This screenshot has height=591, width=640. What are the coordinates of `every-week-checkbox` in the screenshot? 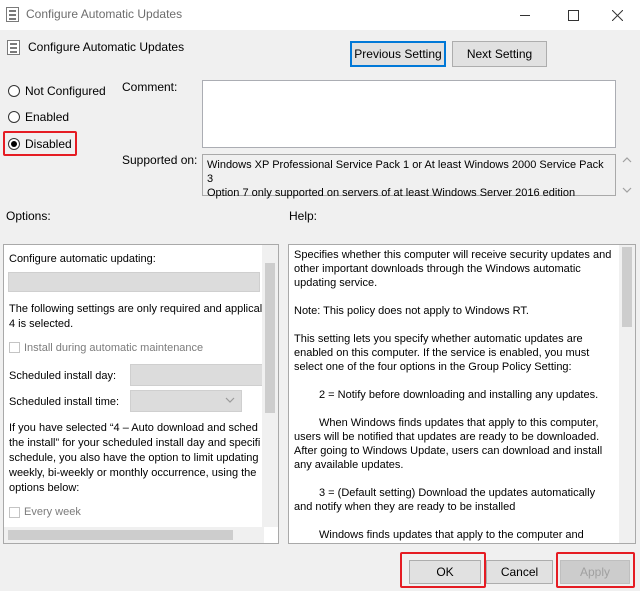 It's located at (14, 512).